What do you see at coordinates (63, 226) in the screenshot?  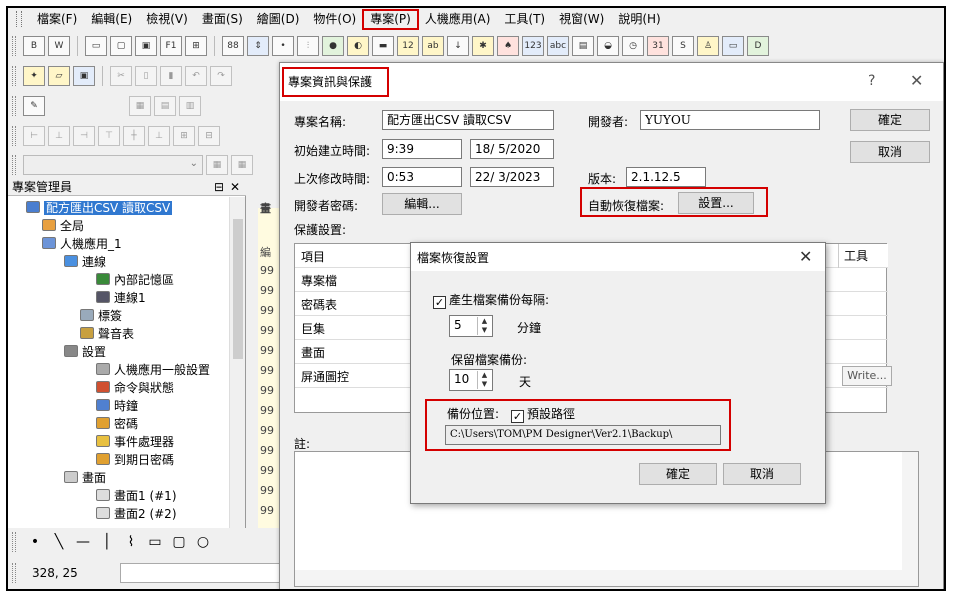 I see `tree-item-global: 全局` at bounding box center [63, 226].